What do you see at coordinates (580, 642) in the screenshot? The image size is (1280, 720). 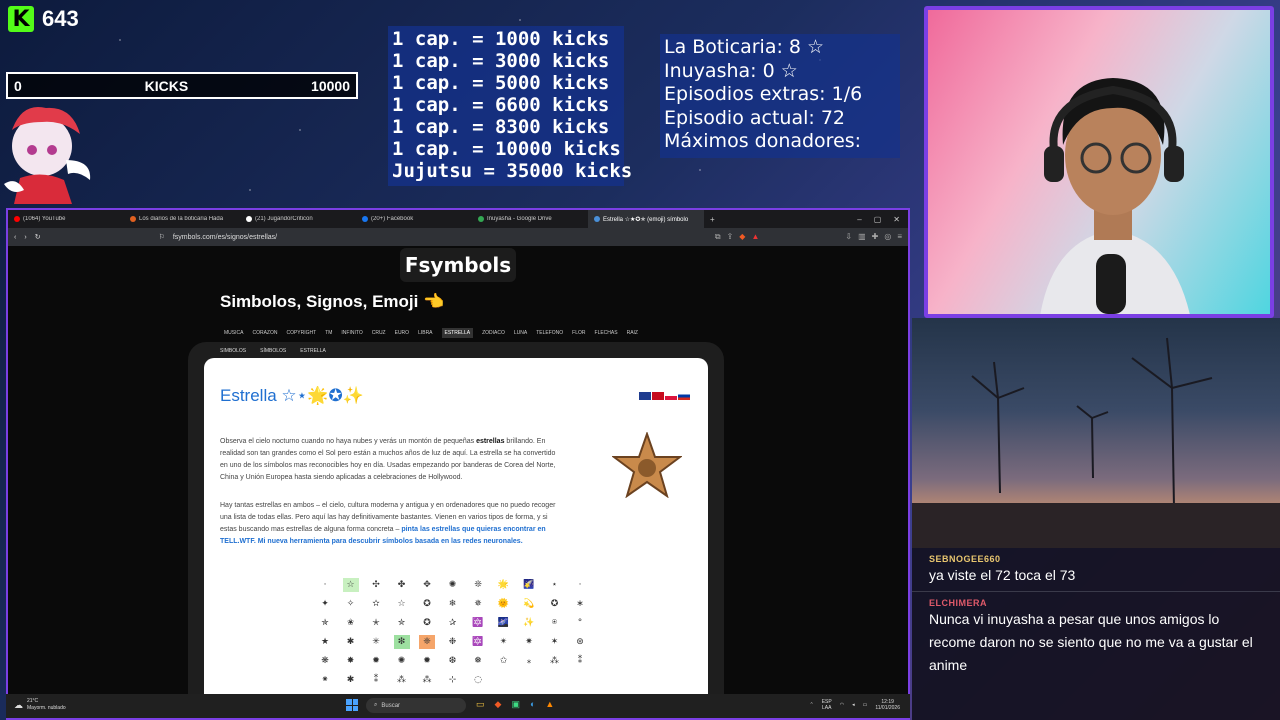 I see `symbol-cell: ⊛` at bounding box center [580, 642].